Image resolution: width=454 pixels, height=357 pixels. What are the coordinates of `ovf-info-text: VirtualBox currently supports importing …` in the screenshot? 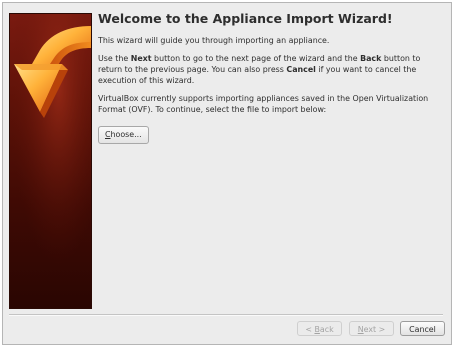 It's located at (263, 104).